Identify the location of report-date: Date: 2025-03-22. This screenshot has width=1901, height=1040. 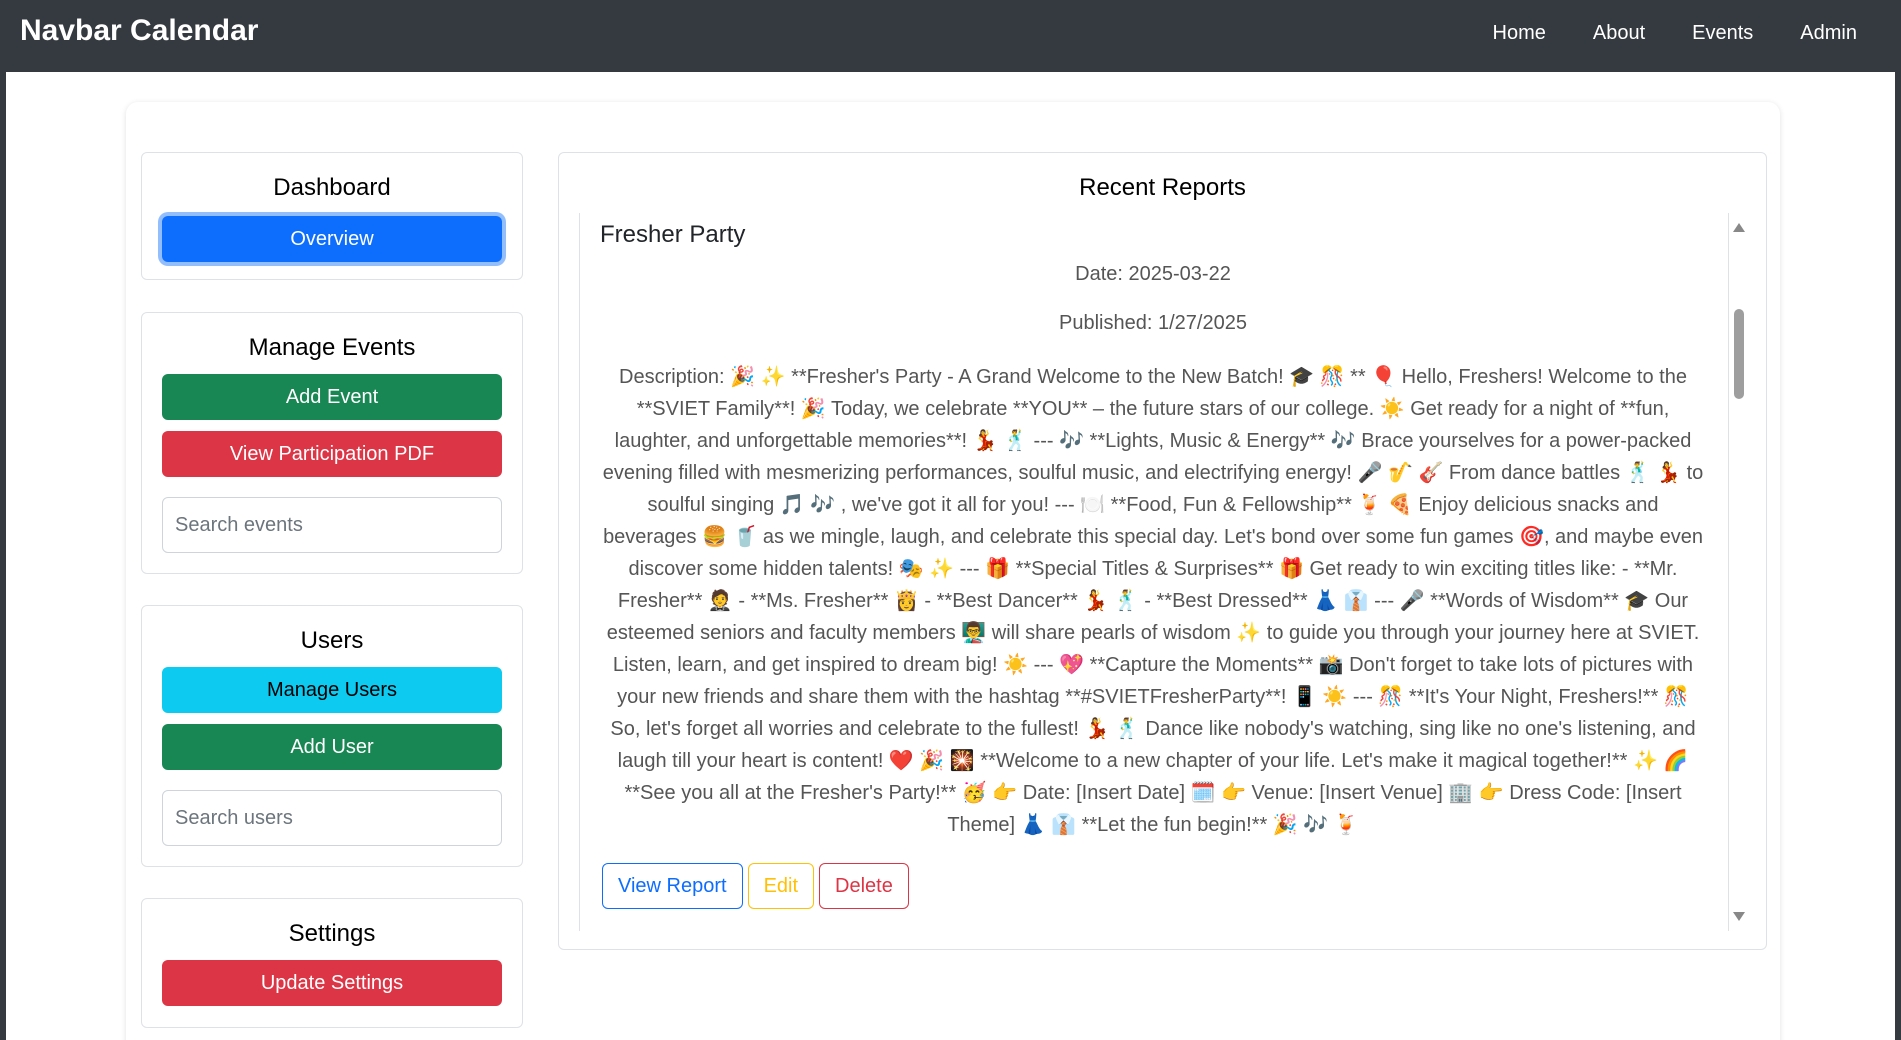
(1153, 274).